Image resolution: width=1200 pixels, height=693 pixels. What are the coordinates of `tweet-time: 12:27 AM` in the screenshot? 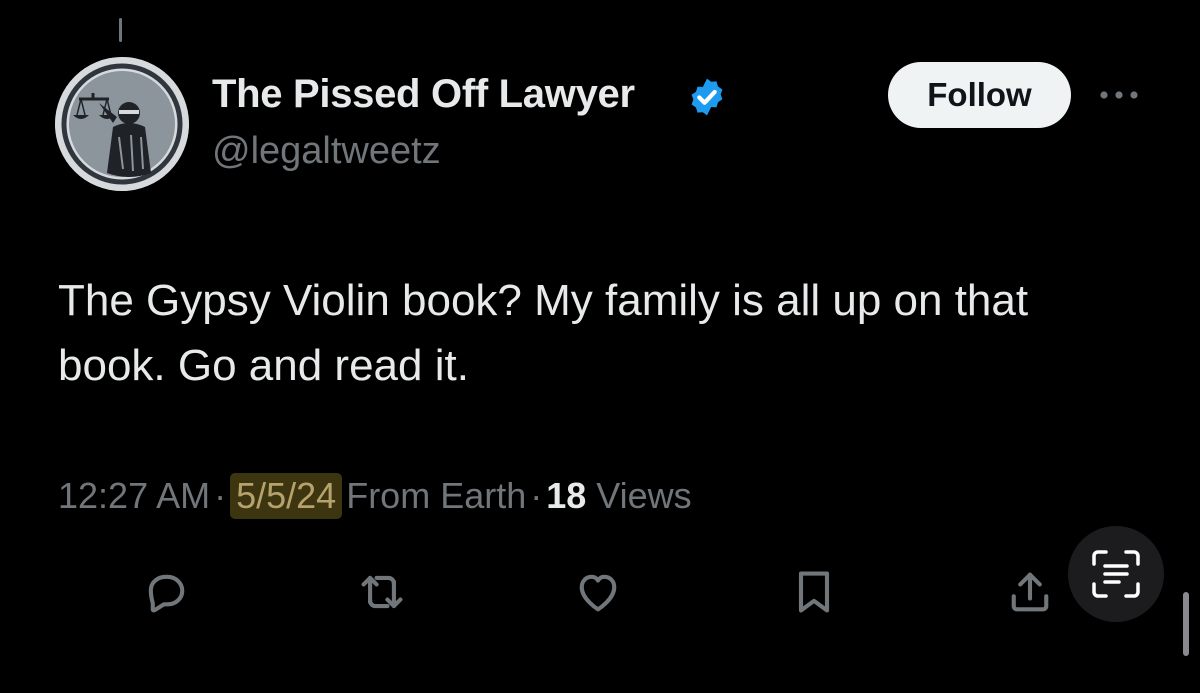 It's located at (134, 496).